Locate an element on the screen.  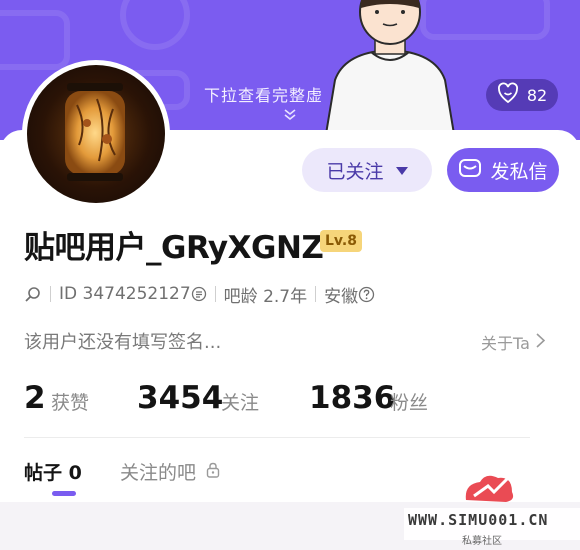
like-count: 82 is located at coordinates (537, 95).